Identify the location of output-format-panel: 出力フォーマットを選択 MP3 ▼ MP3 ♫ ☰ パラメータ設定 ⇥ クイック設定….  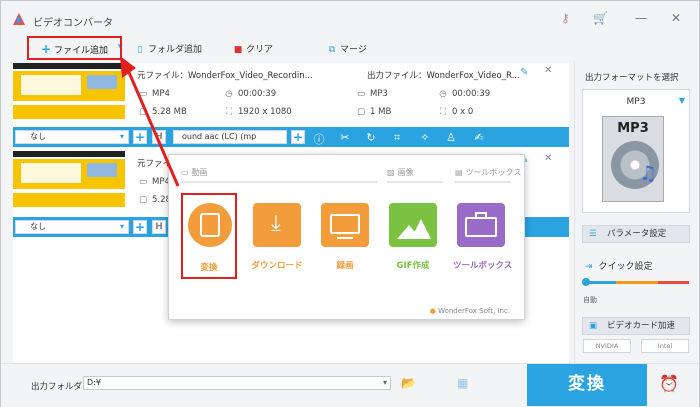
(635, 212).